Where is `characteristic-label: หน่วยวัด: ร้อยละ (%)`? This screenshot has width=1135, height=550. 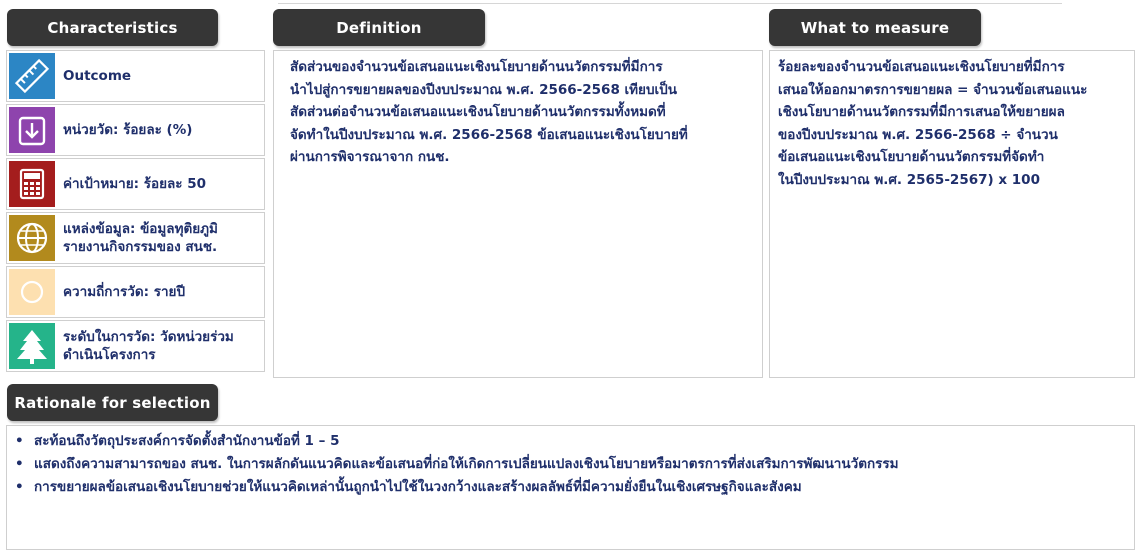
characteristic-label: หน่วยวัด: ร้อยละ (%) is located at coordinates (128, 130).